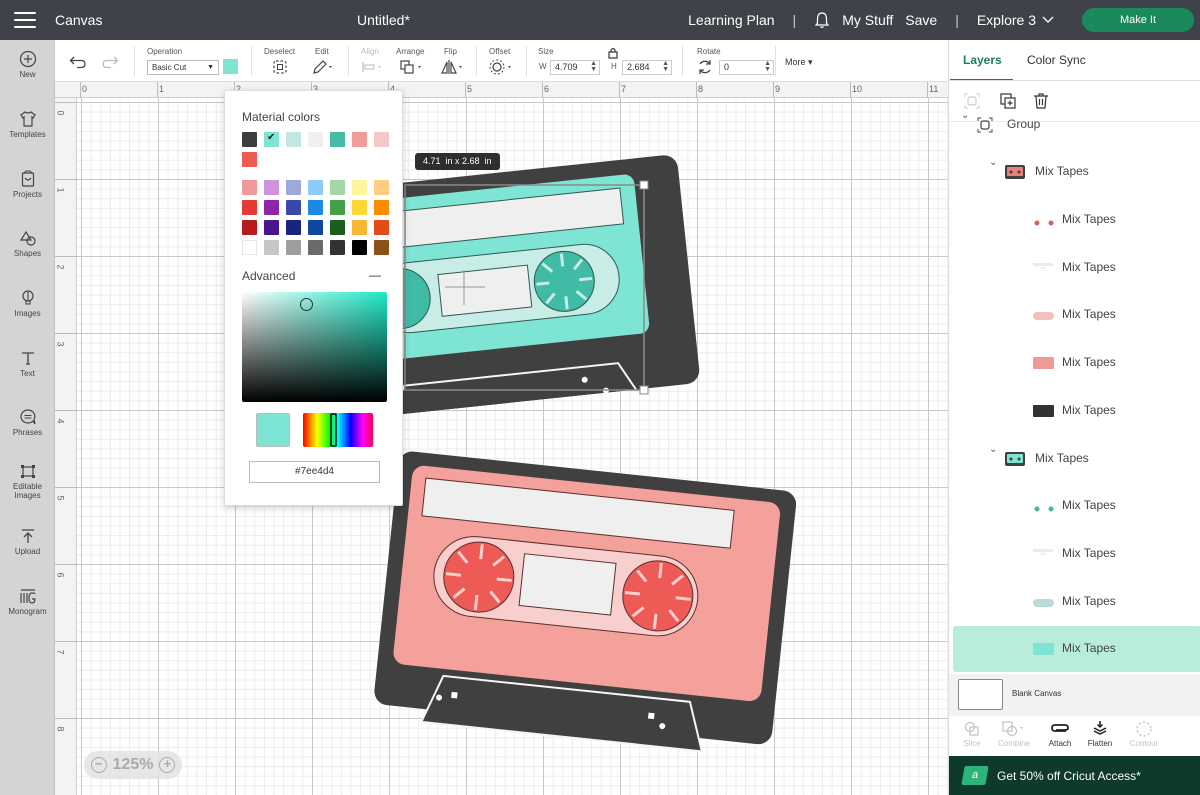 The height and width of the screenshot is (795, 1200). What do you see at coordinates (613, 53) in the screenshot?
I see `lock-icon` at bounding box center [613, 53].